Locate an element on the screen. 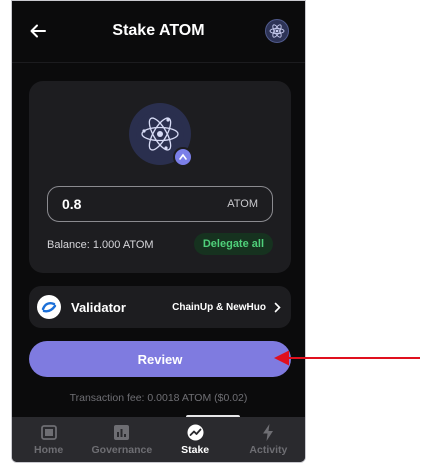 The height and width of the screenshot is (472, 436). tab-label: Stake is located at coordinates (195, 449).